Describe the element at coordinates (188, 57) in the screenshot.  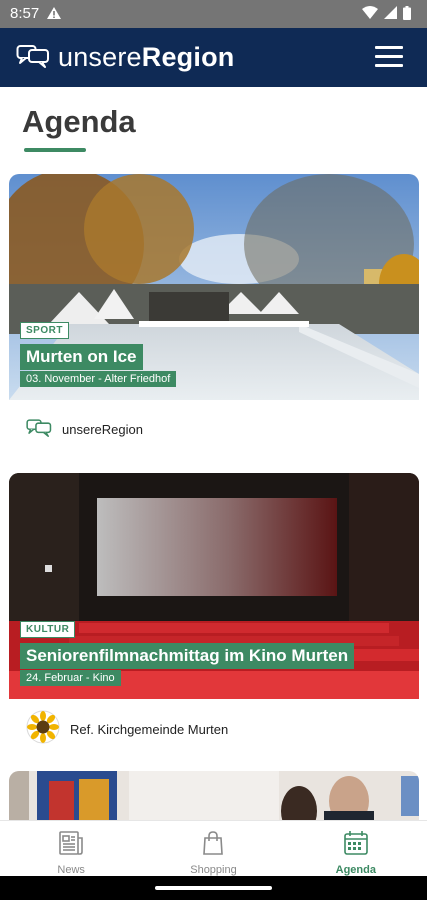
I see `brand-name-bold: Region` at that location.